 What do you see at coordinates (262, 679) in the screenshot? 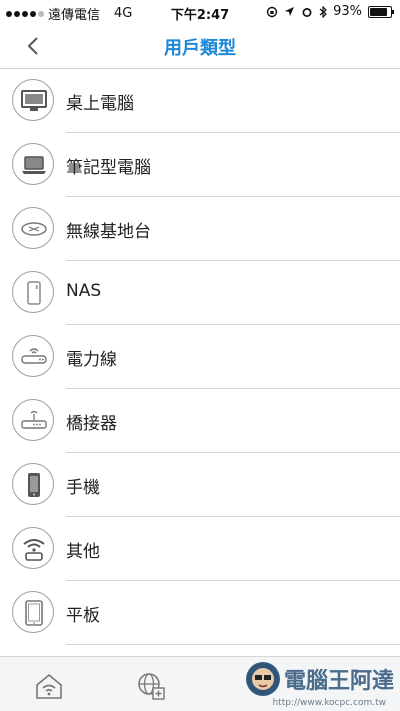
I see `mascot-logo-icon` at bounding box center [262, 679].